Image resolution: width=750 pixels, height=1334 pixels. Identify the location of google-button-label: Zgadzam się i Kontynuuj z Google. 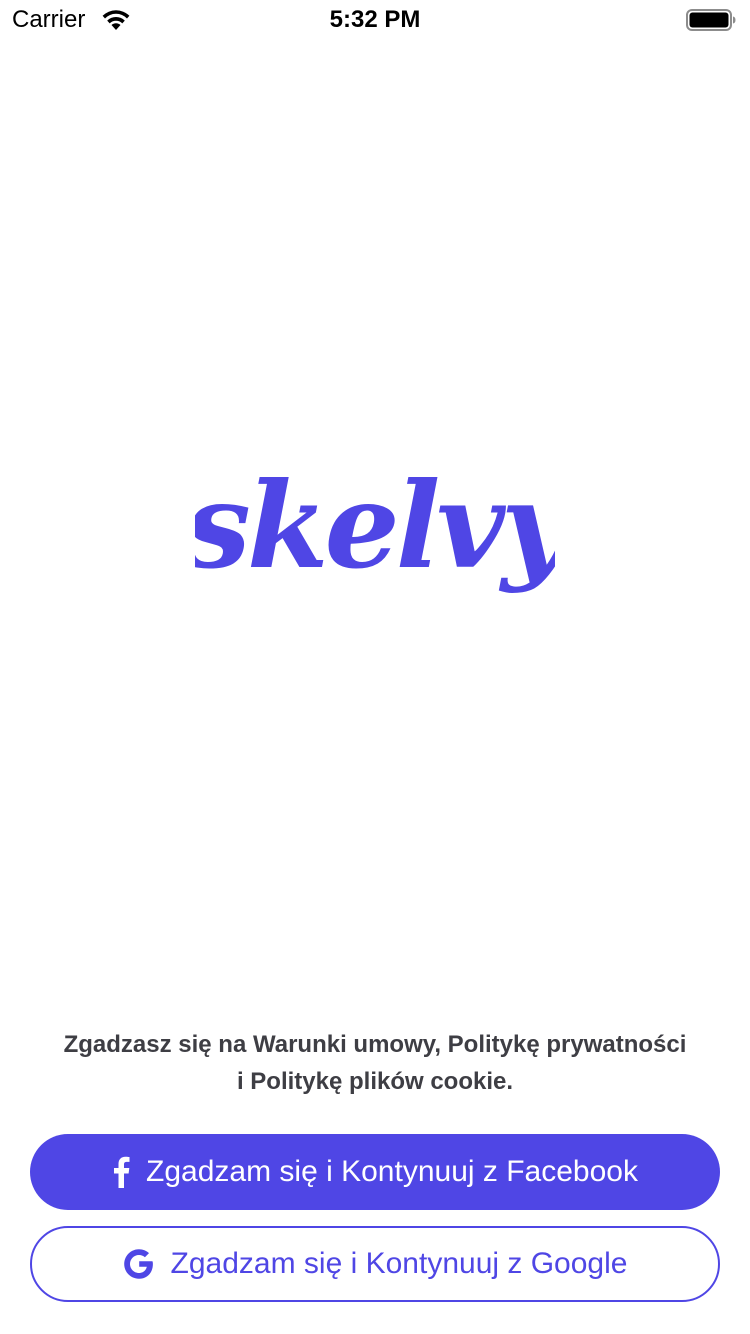
(399, 1263).